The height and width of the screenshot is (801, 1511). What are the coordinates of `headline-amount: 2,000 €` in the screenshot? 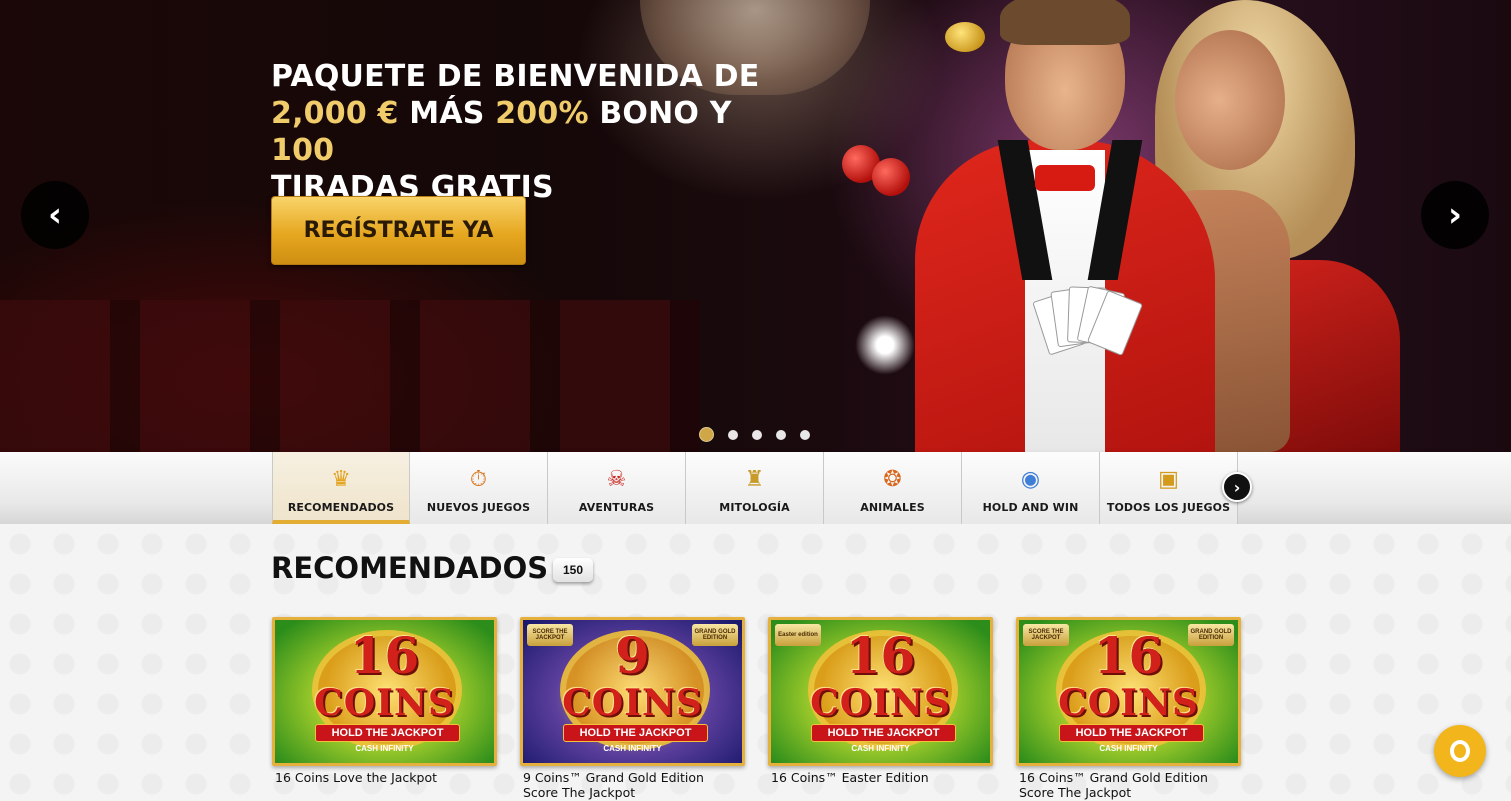 It's located at (335, 113).